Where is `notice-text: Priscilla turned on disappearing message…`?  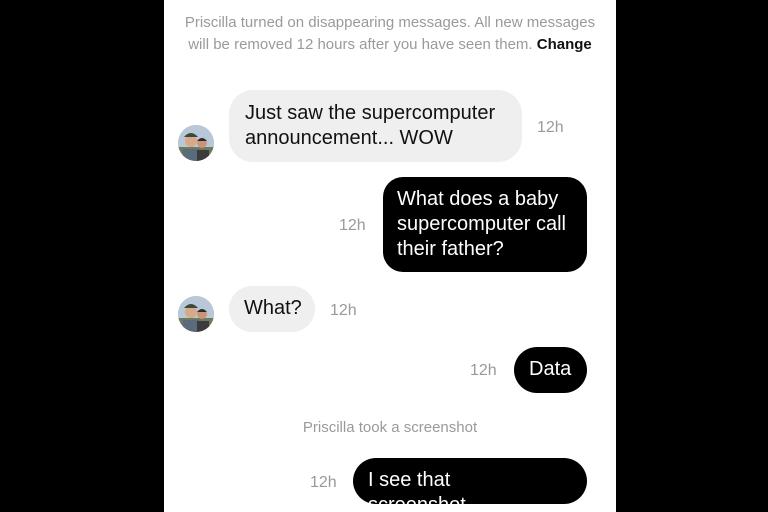
notice-text: Priscilla turned on disappearing message… is located at coordinates (390, 33).